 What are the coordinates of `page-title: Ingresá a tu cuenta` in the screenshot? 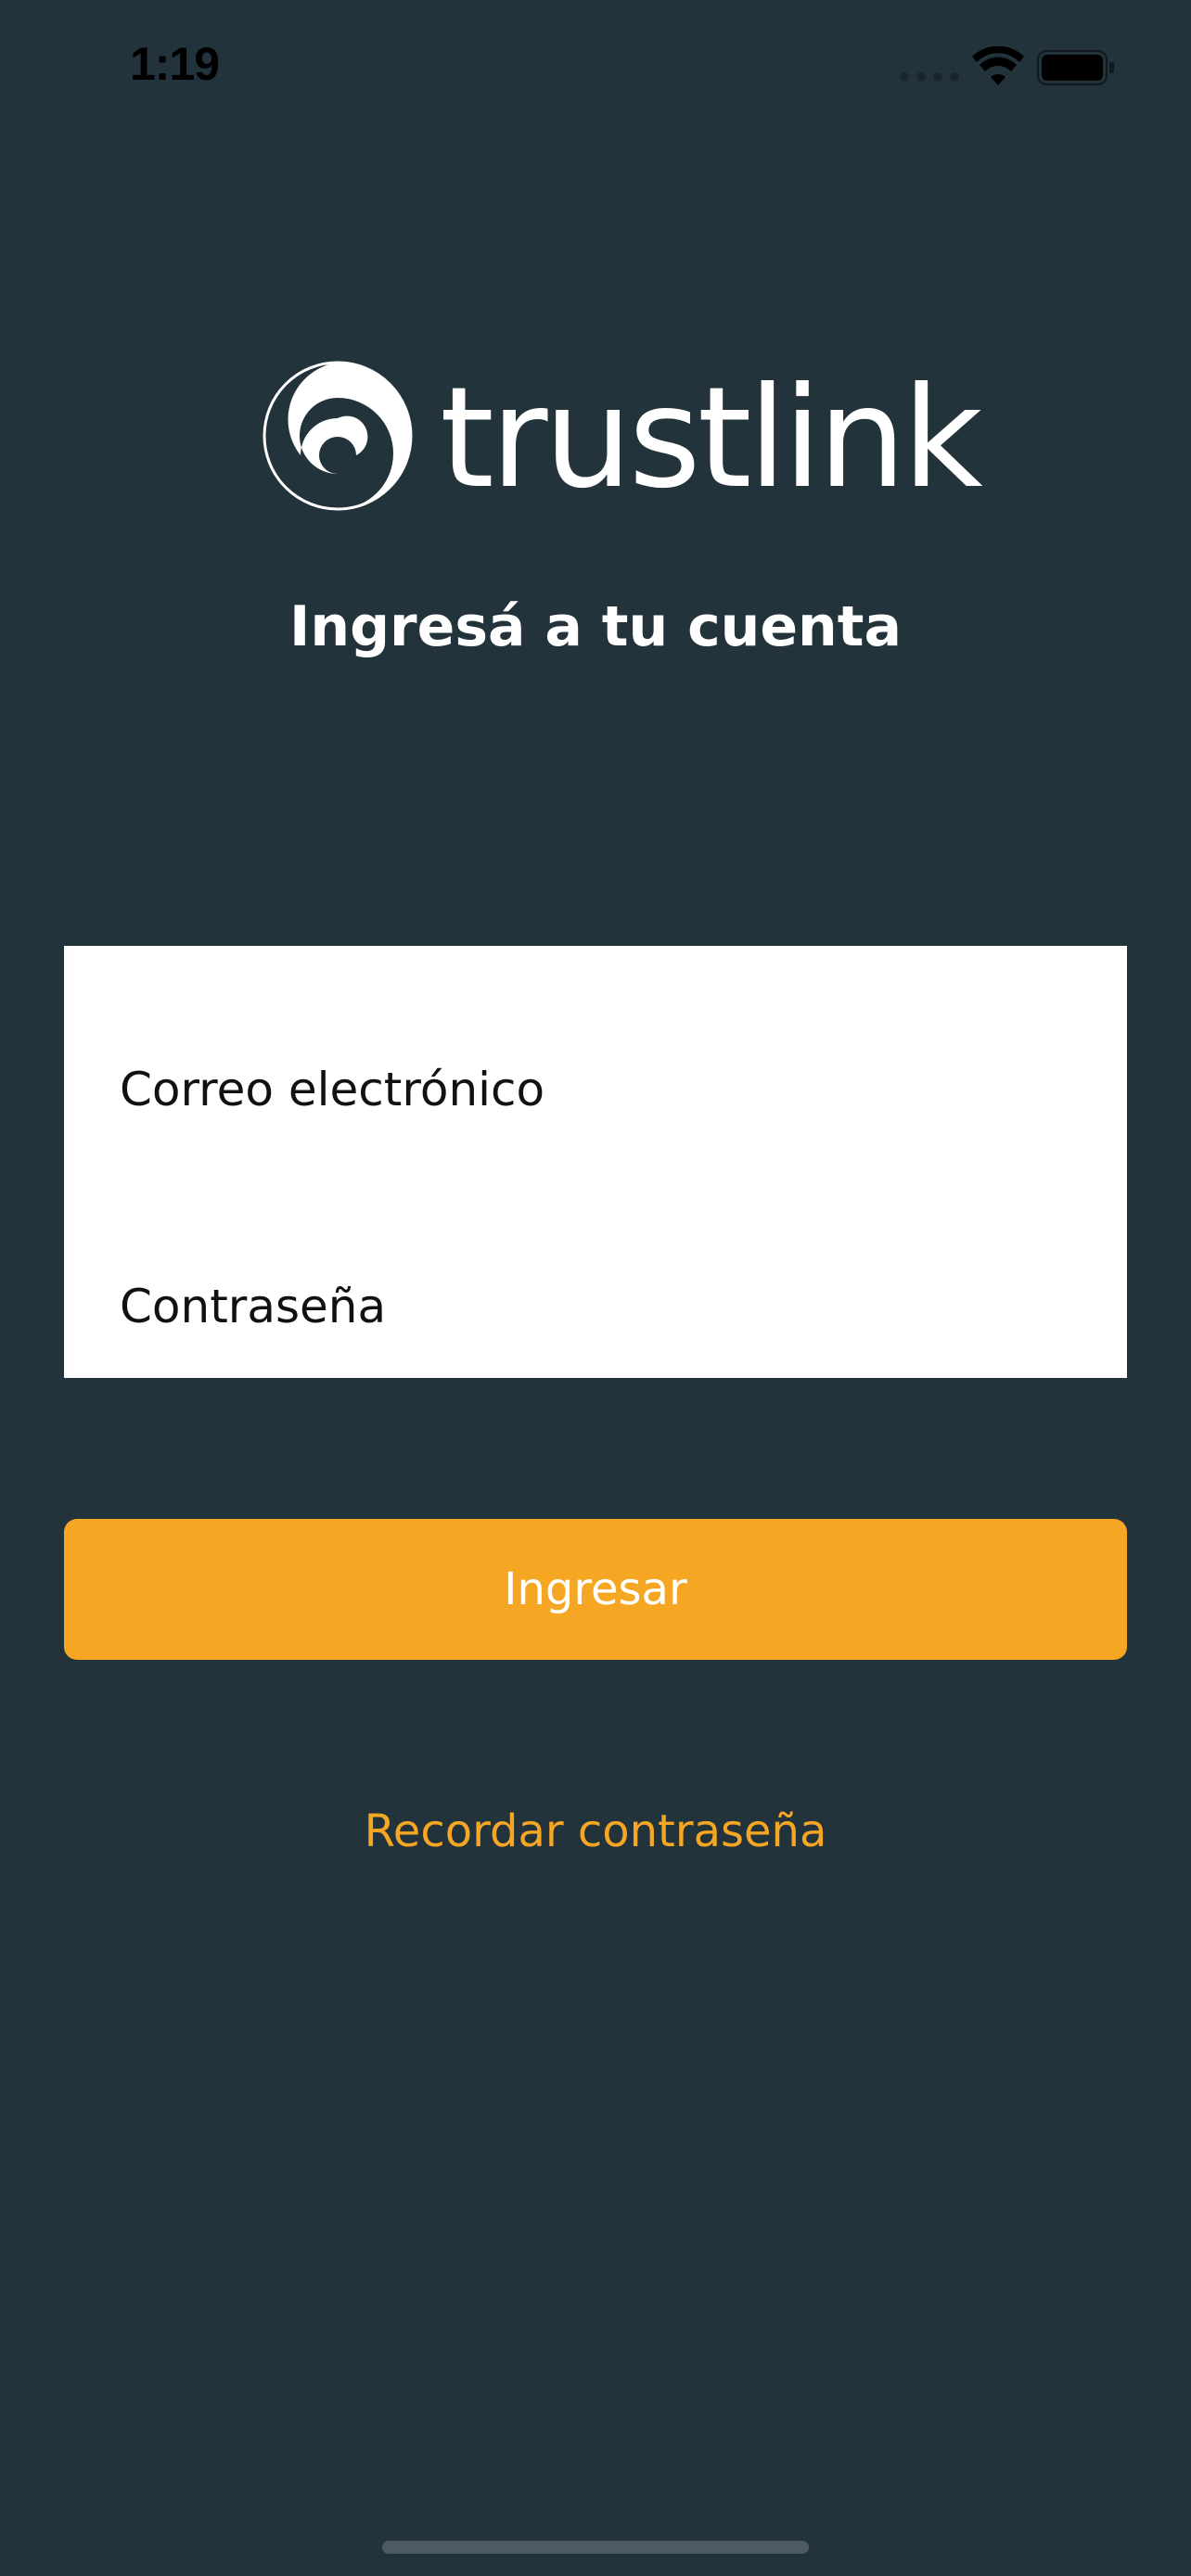 It's located at (595, 626).